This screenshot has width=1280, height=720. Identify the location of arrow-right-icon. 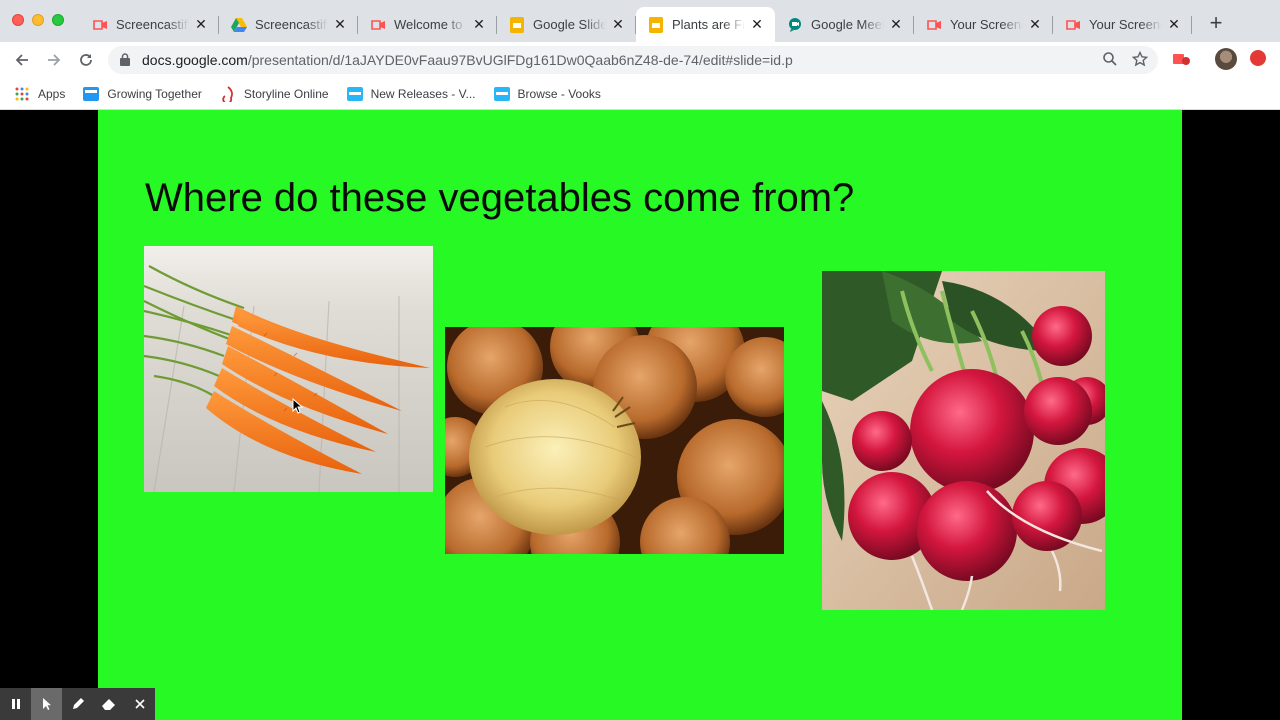
(54, 60).